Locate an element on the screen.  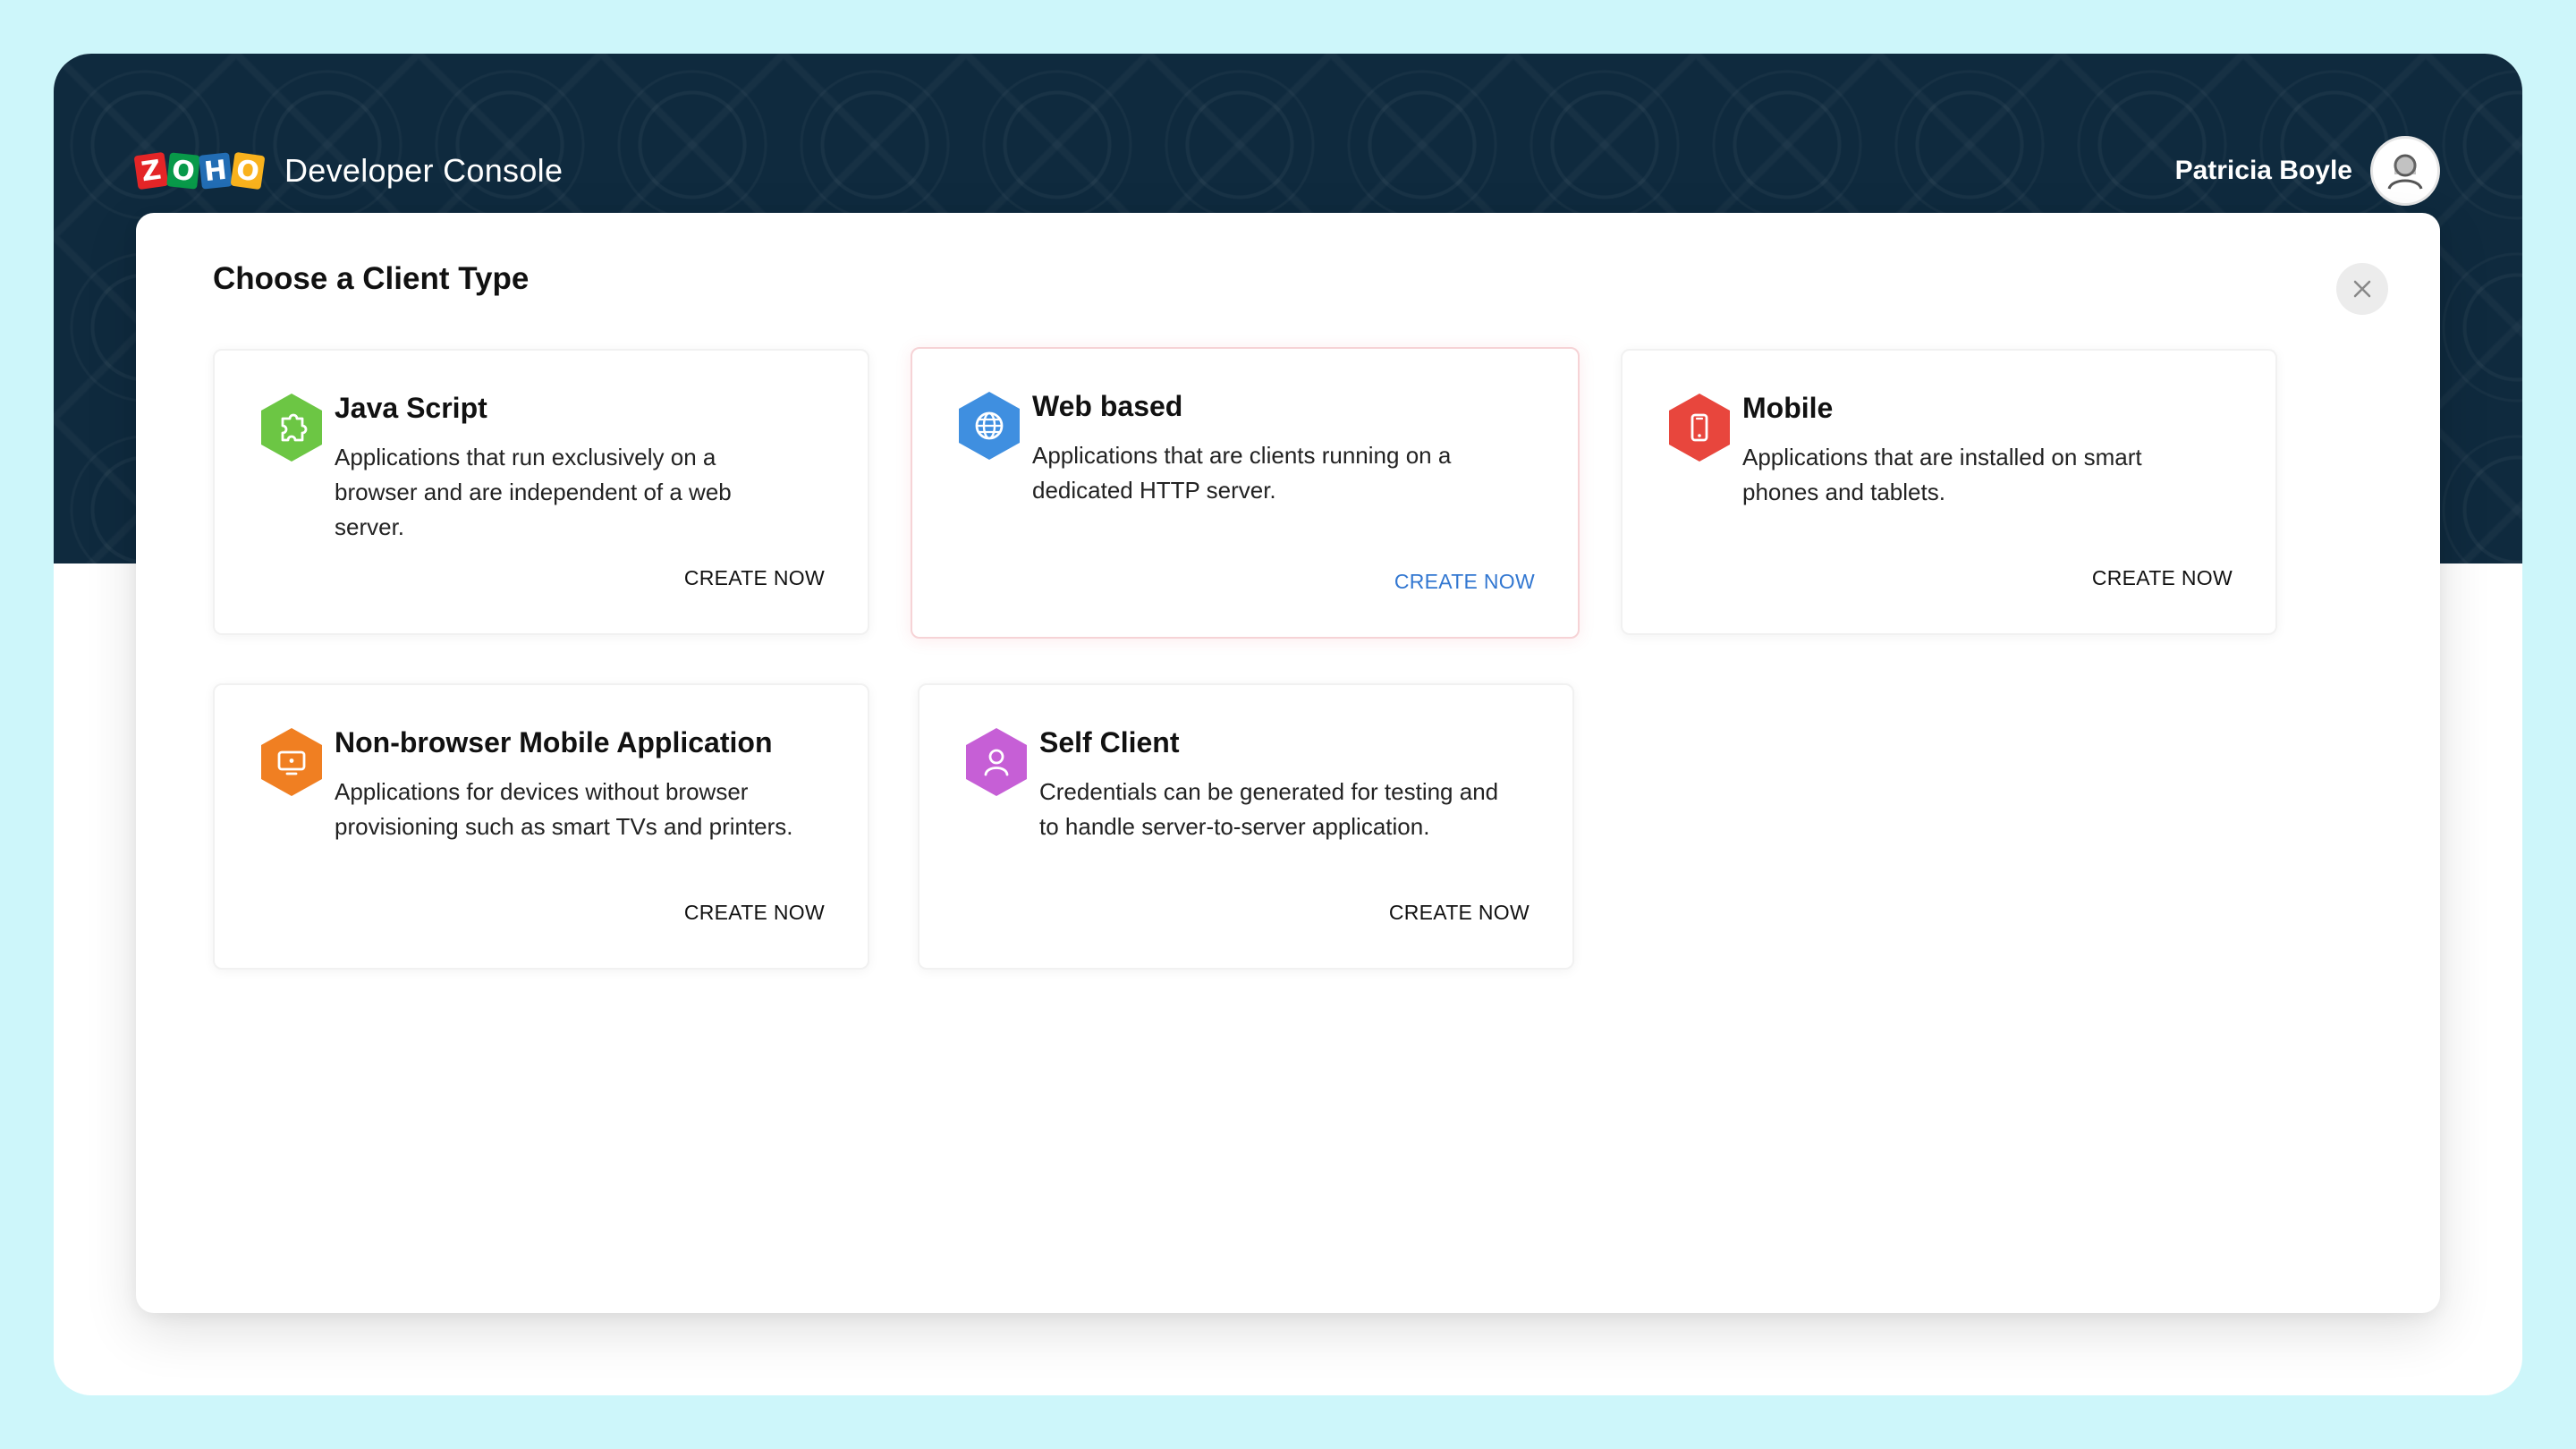
phone-icon is located at coordinates (1699, 427).